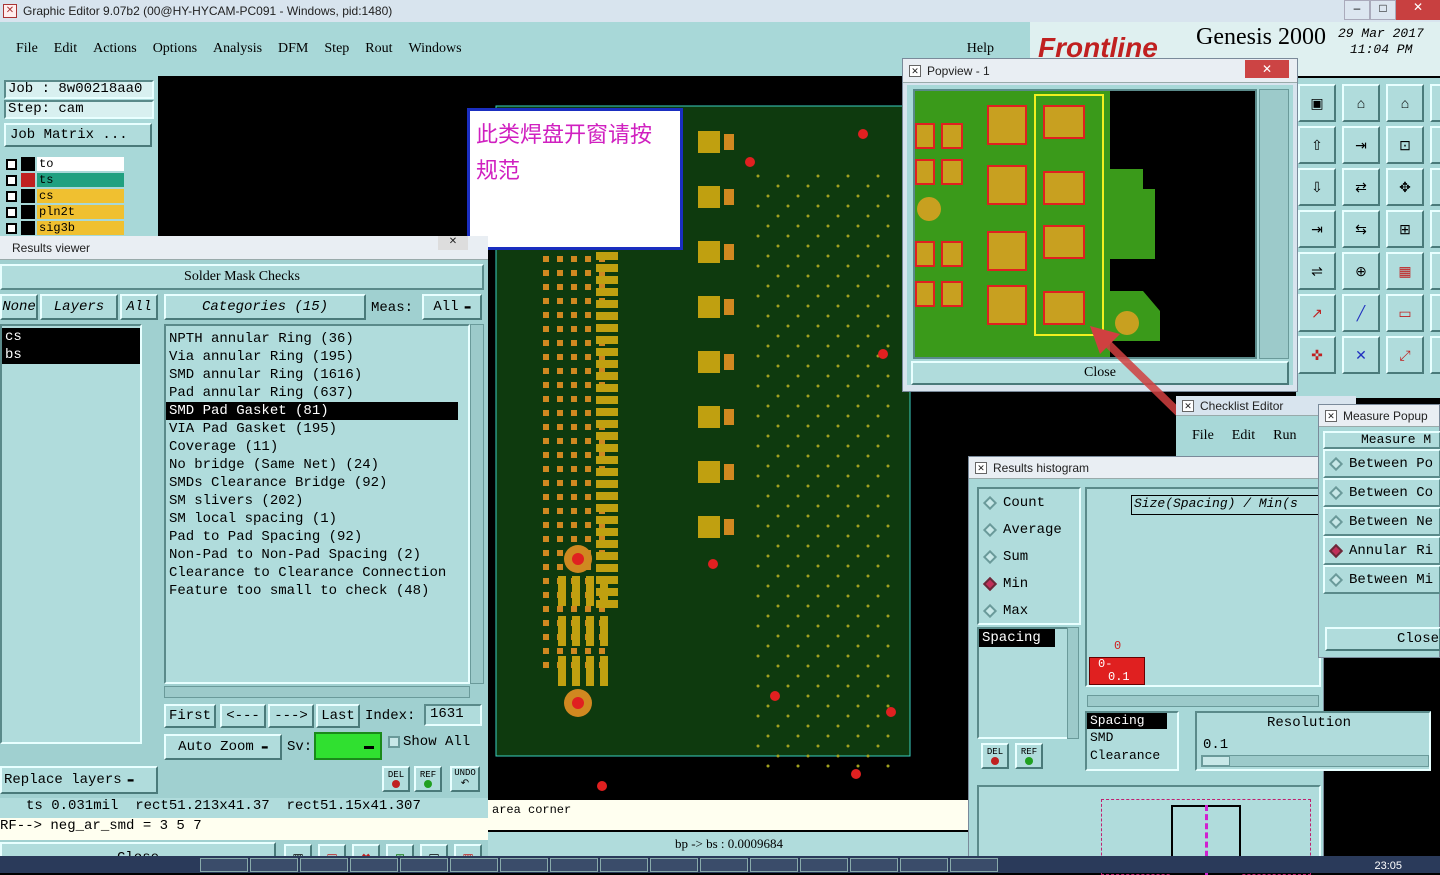 This screenshot has width=1440, height=875. Describe the element at coordinates (317, 429) in the screenshot. I see `category-item: VIA Pad Gasket (195)` at that location.